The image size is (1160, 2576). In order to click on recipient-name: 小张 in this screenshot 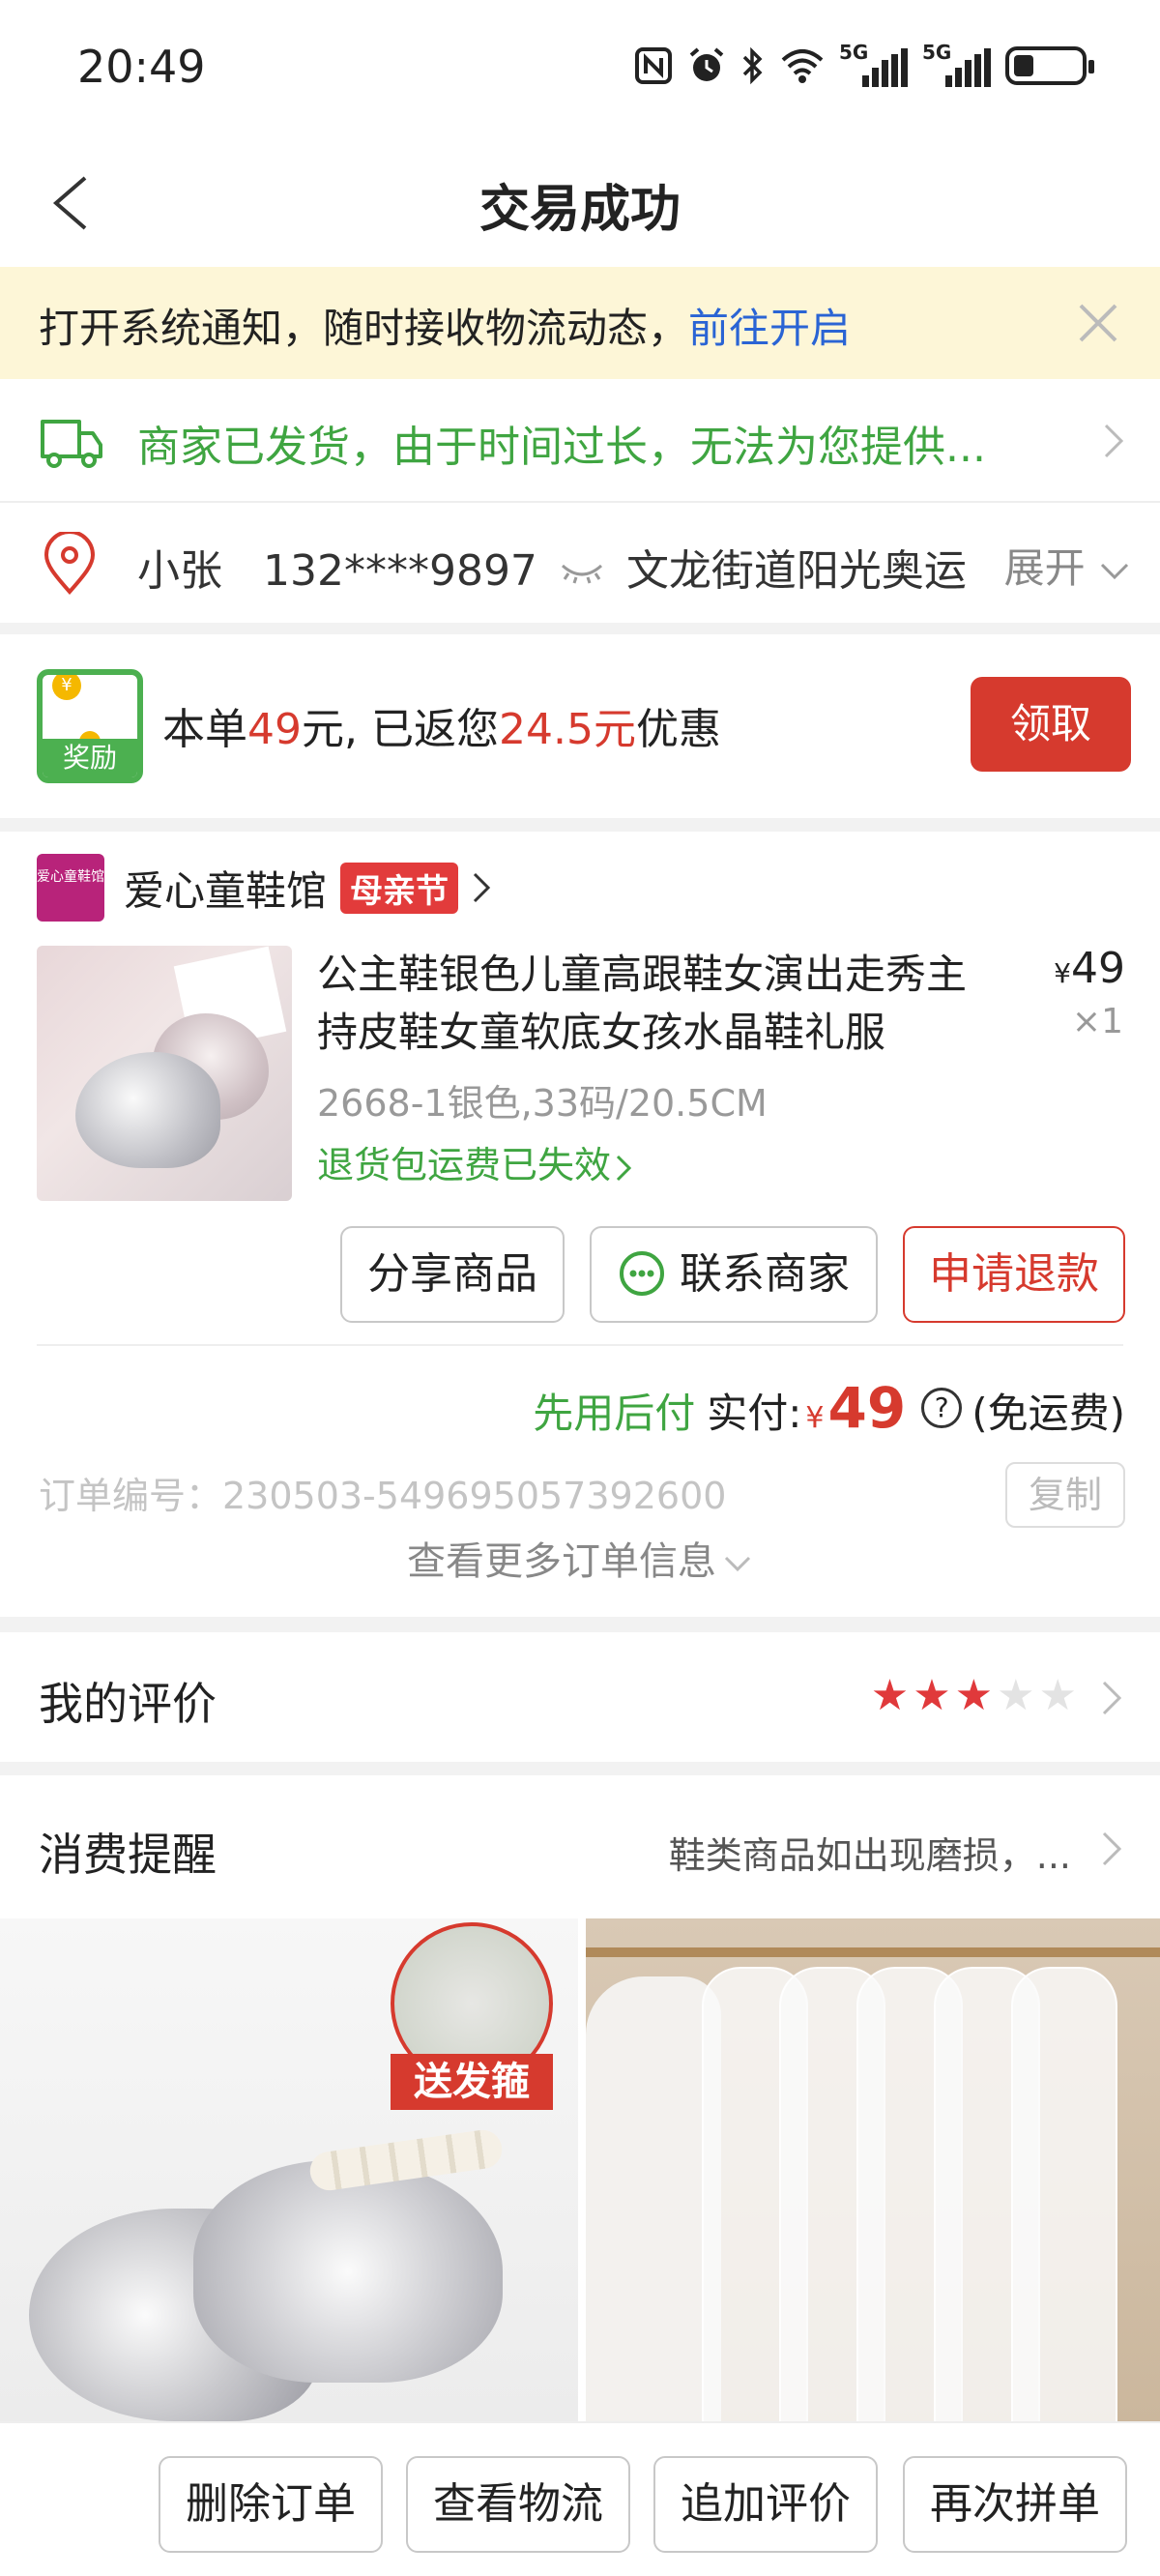, I will do `click(180, 571)`.